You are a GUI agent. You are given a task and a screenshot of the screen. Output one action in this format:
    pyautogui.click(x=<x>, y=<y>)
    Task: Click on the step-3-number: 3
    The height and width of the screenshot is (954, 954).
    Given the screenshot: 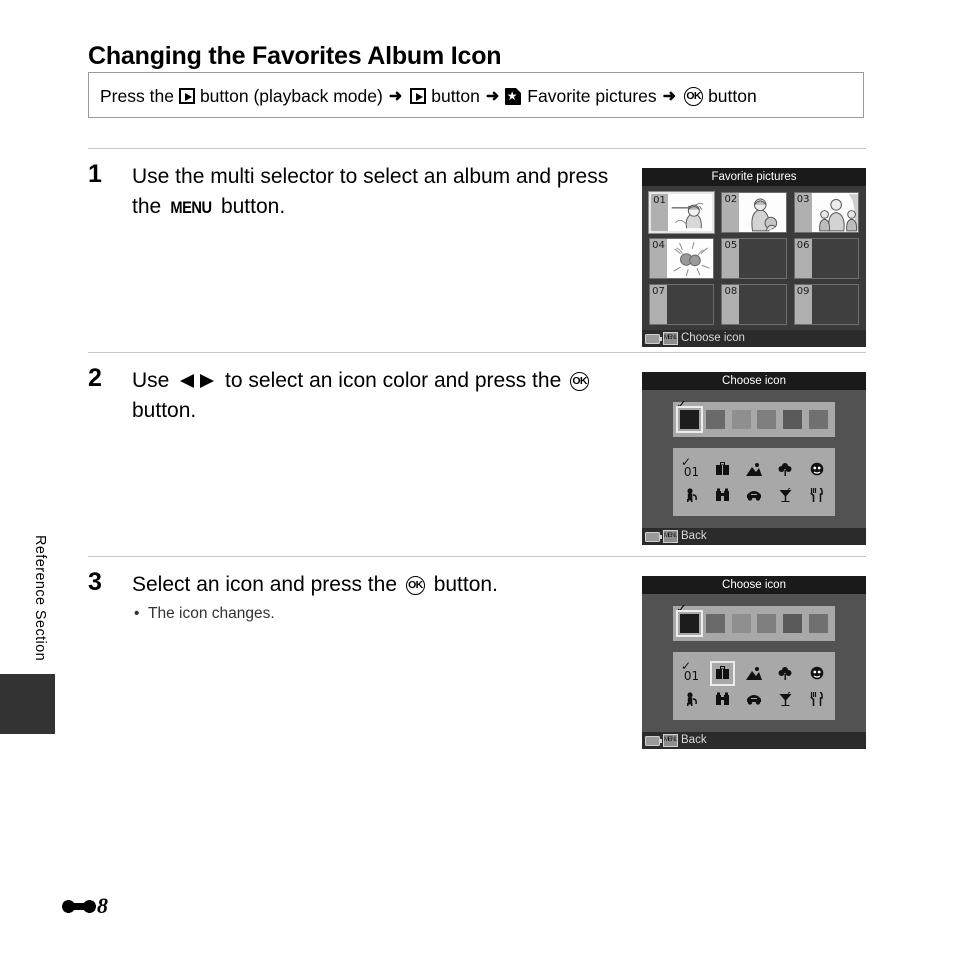 What is the action you would take?
    pyautogui.click(x=95, y=582)
    